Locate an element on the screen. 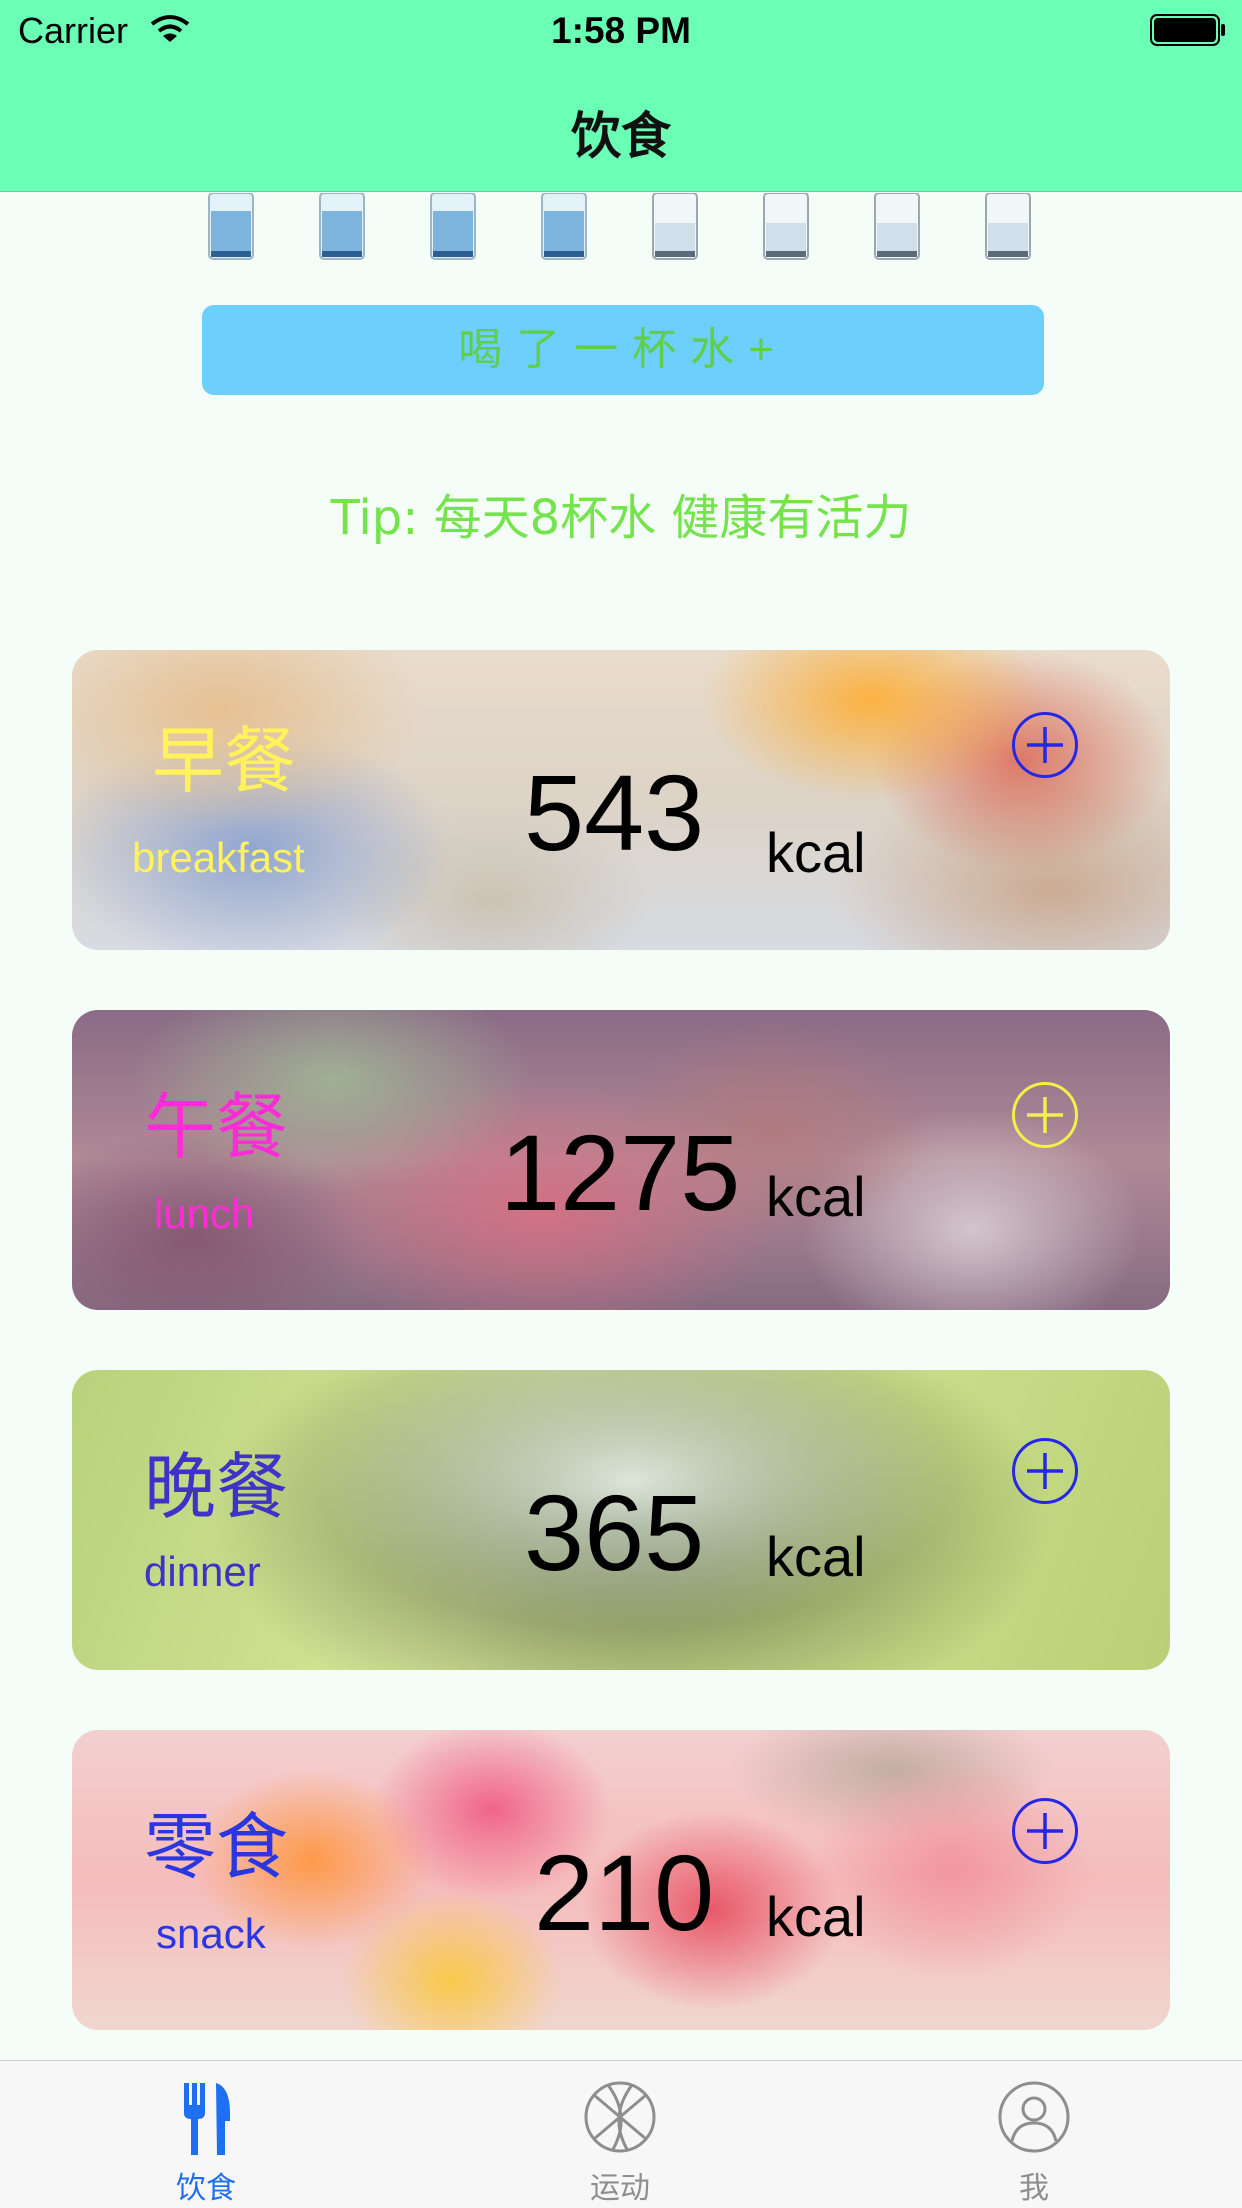 Image resolution: width=1242 pixels, height=2208 pixels. page-title: 饮食 is located at coordinates (621, 136).